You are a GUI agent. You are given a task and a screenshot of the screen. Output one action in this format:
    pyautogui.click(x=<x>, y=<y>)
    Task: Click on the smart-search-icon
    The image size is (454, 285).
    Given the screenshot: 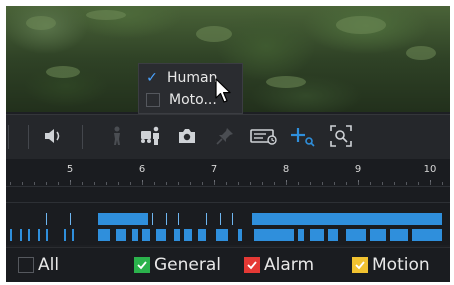 What is the action you would take?
    pyautogui.click(x=303, y=136)
    